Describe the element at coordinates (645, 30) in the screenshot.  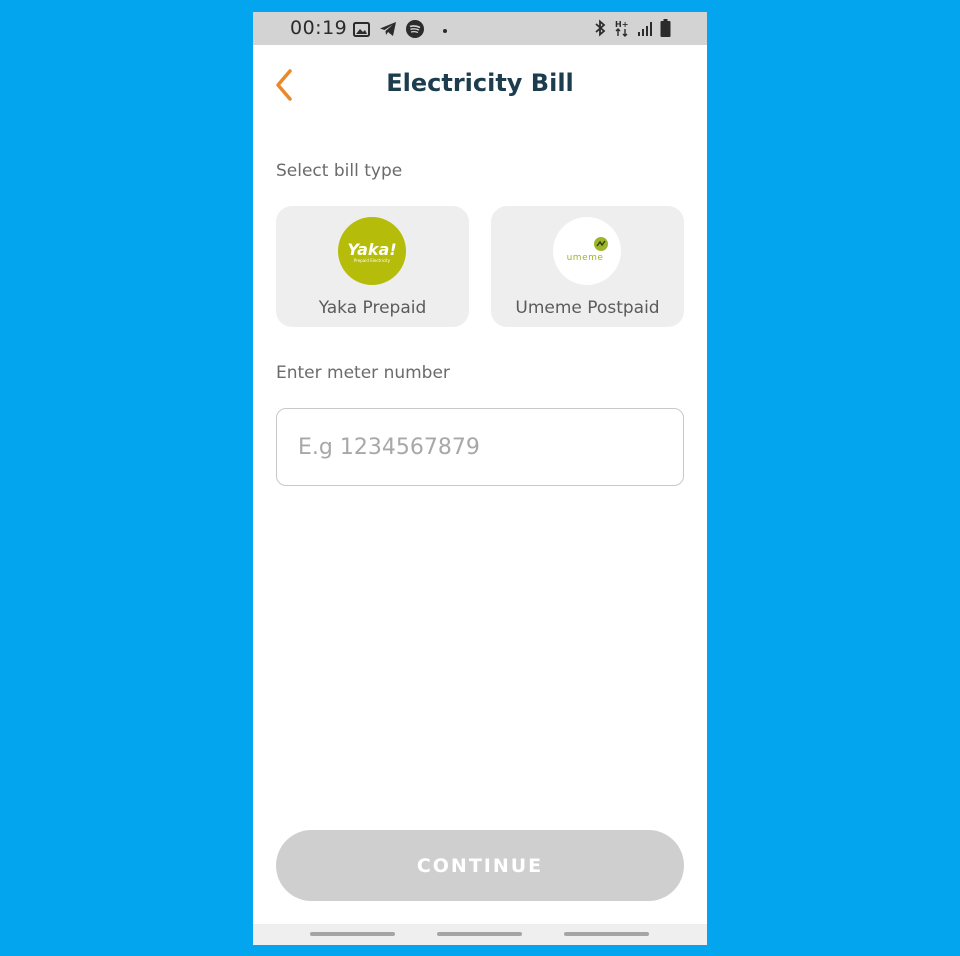
I see `signal-icon` at that location.